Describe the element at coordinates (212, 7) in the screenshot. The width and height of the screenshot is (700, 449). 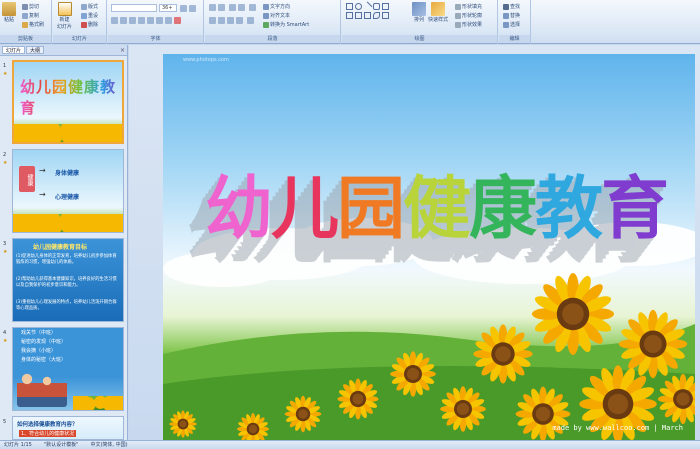
I see `bullets-icon` at that location.